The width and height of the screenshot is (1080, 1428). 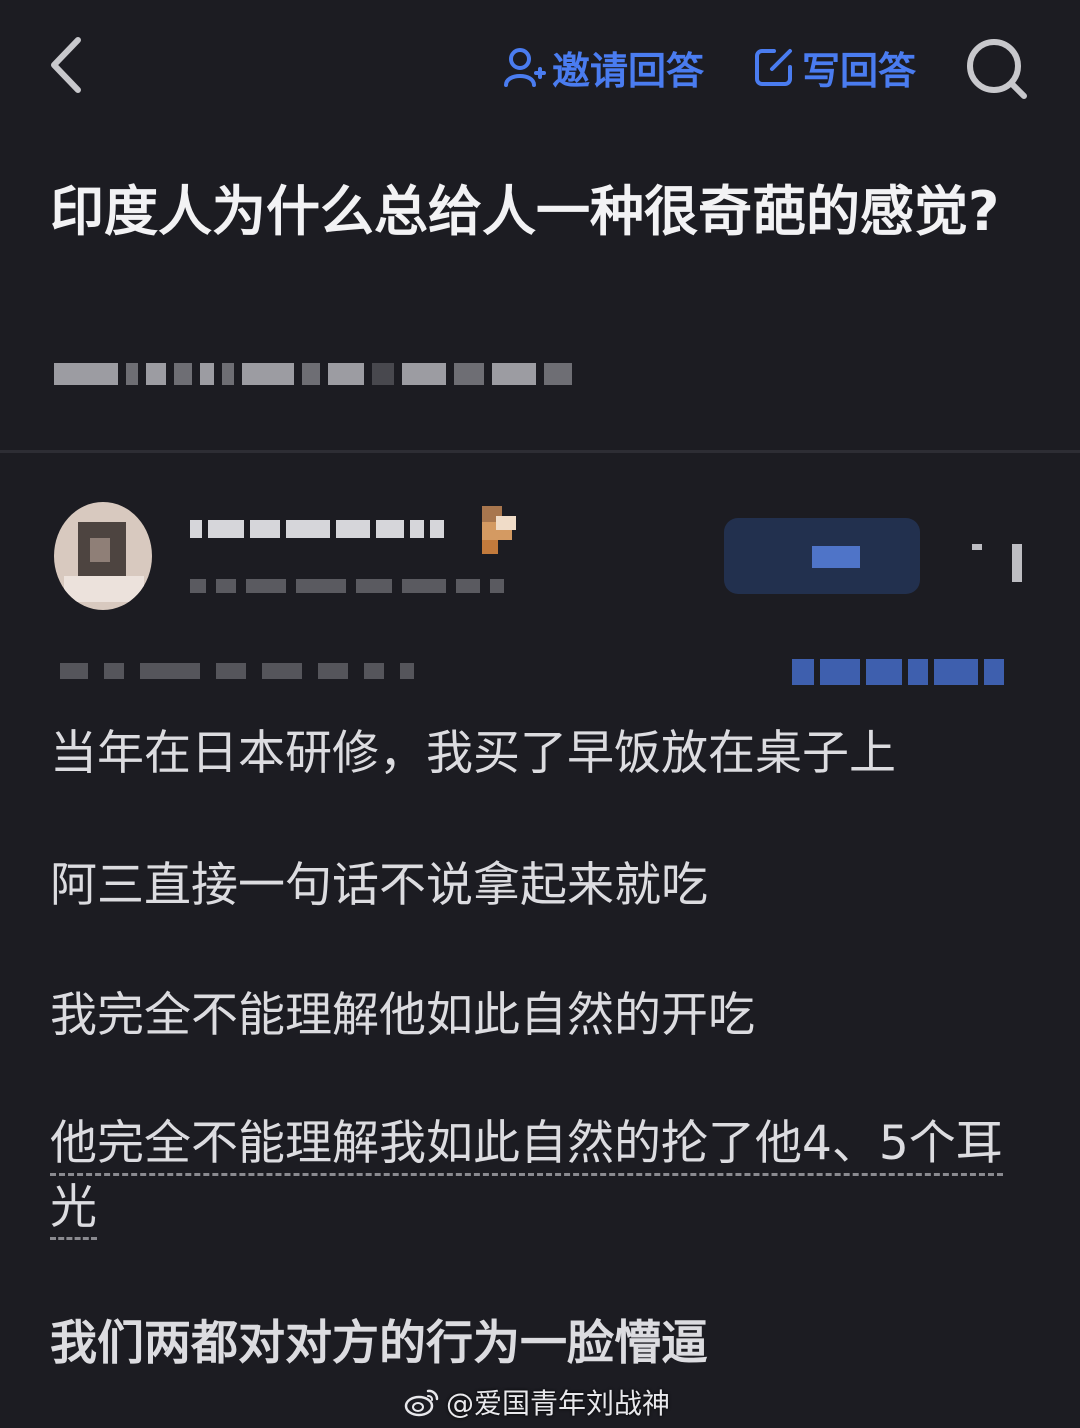 I want to click on search-icon, so click(x=997, y=69).